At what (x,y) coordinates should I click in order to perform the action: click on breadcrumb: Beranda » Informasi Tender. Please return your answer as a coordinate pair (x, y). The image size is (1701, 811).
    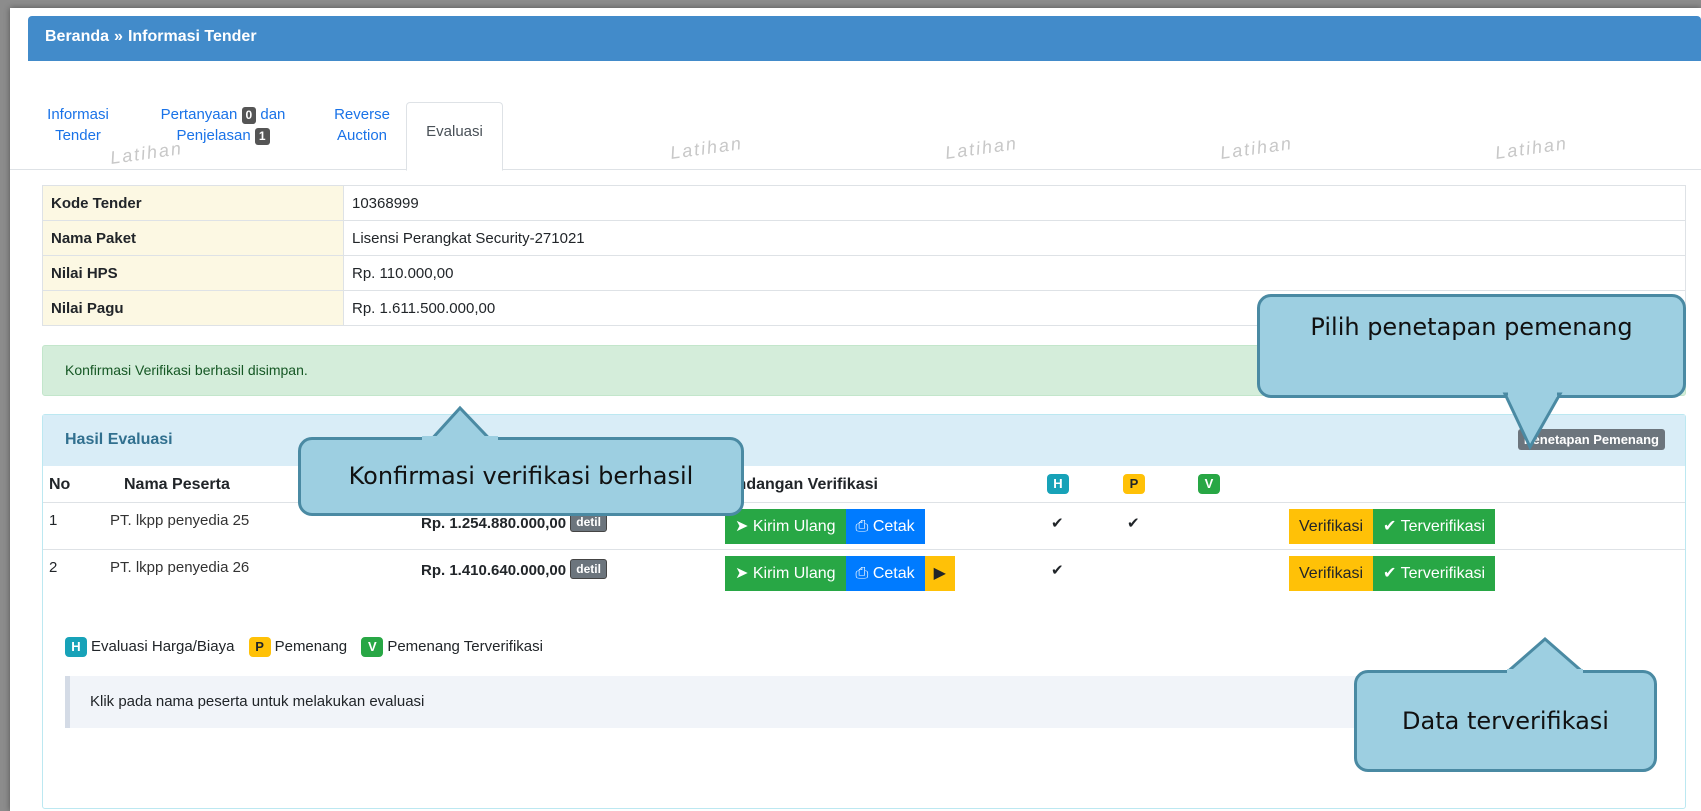
    Looking at the image, I should click on (864, 38).